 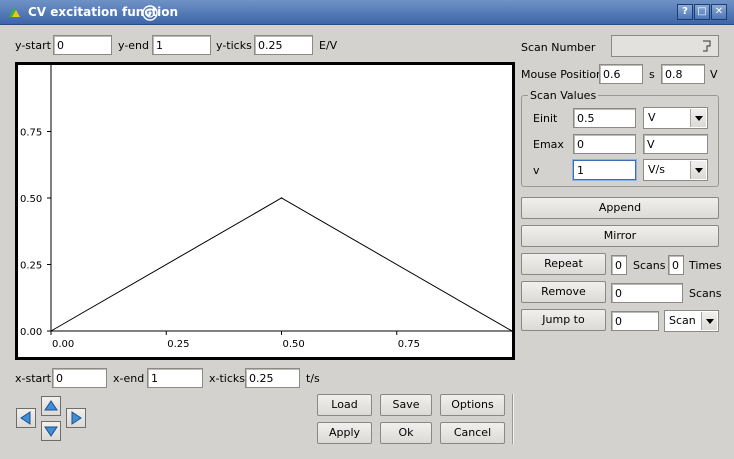 I want to click on einit-unit-value: V, so click(x=652, y=117).